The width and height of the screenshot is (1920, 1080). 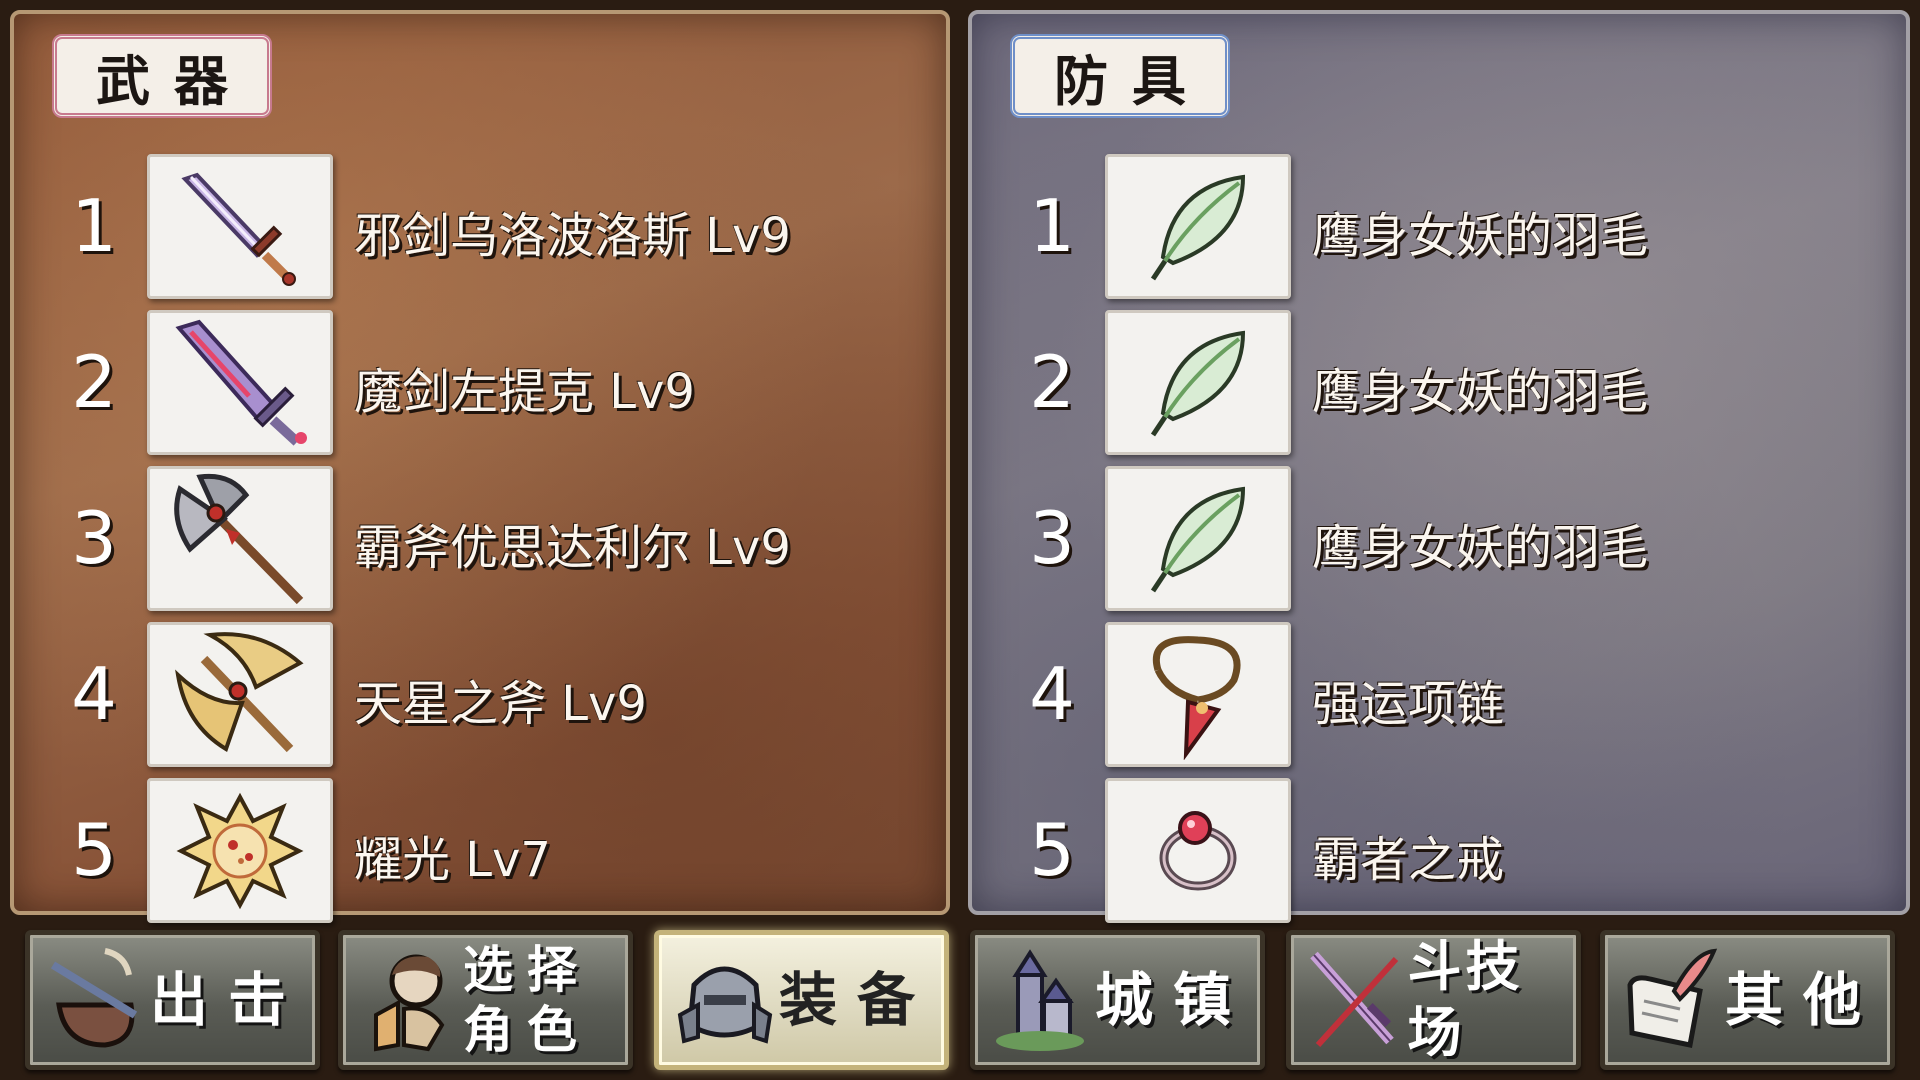 I want to click on town-label: 城镇, so click(x=1173, y=1000).